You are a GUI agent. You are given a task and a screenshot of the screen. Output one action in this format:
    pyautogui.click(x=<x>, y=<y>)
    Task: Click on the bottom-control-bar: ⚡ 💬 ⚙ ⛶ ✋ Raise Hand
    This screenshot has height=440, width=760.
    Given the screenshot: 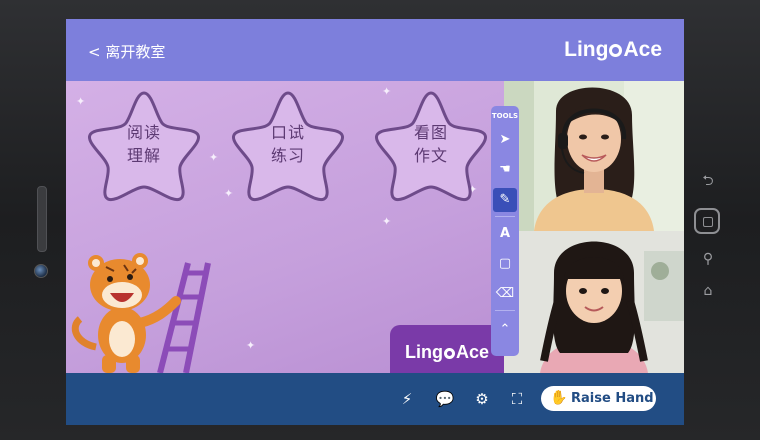 What is the action you would take?
    pyautogui.click(x=375, y=399)
    